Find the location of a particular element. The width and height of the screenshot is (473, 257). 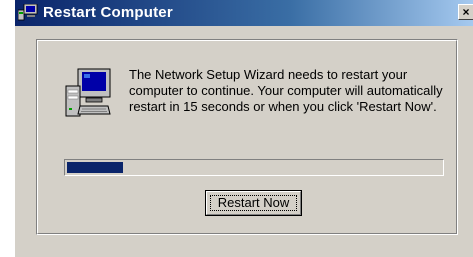

restart-countdown-progress is located at coordinates (254, 167).